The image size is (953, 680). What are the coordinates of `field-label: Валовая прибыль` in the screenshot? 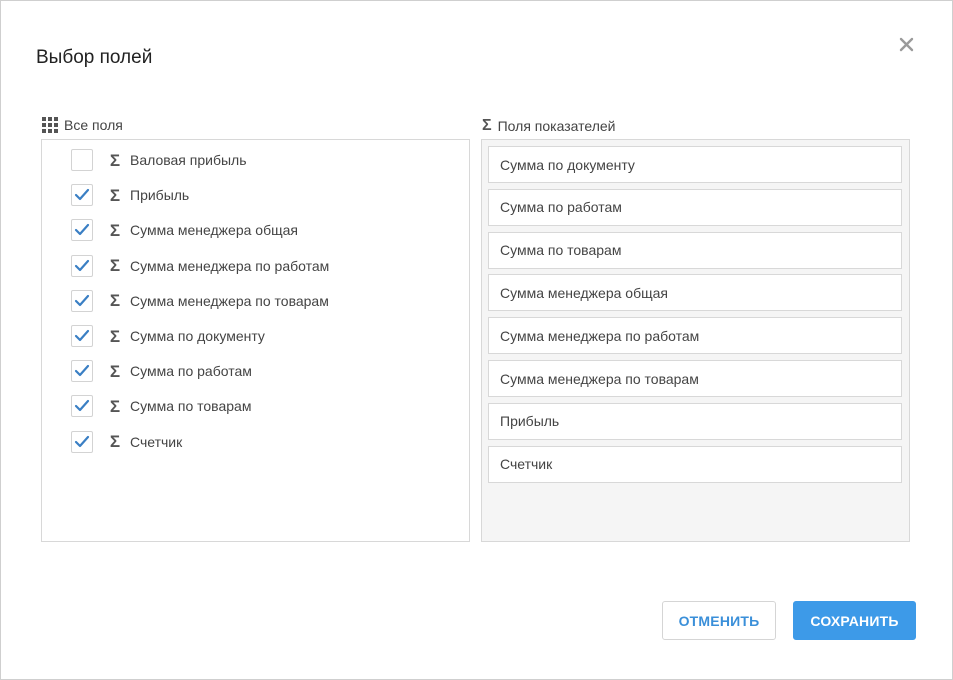 It's located at (188, 160).